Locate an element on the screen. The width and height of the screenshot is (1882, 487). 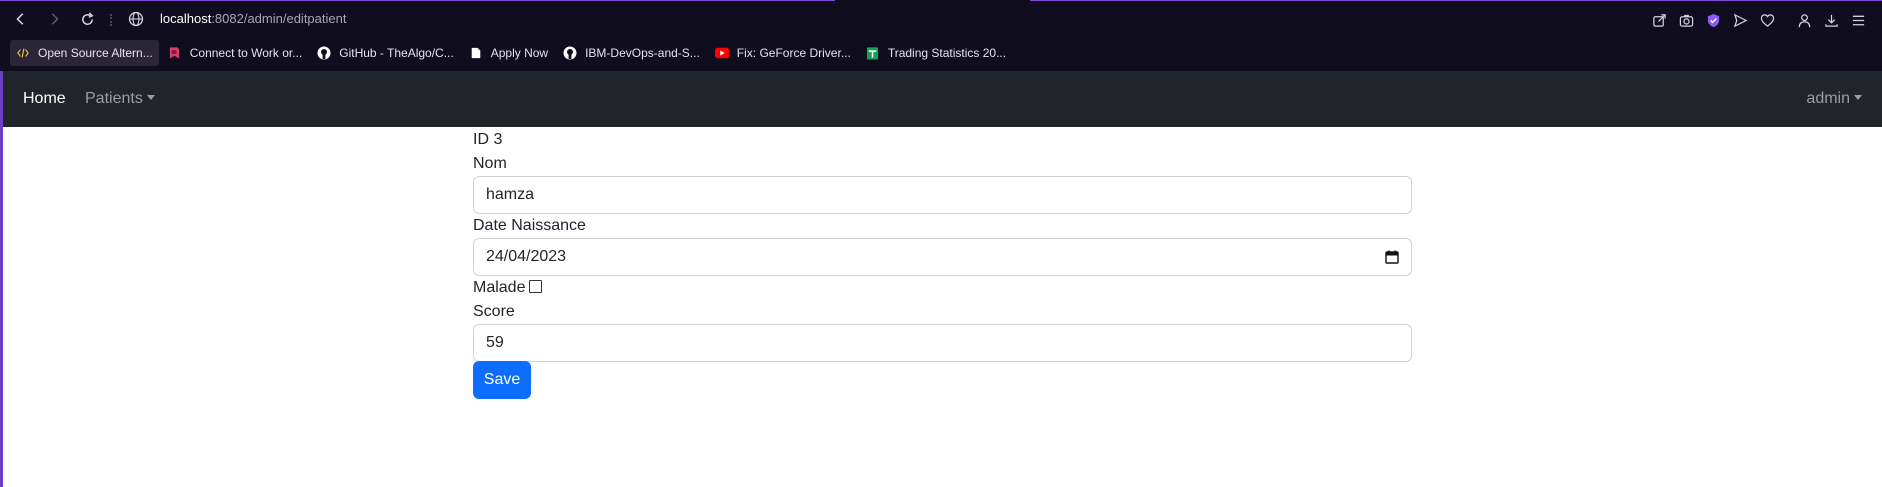
url-host: localhost is located at coordinates (186, 18).